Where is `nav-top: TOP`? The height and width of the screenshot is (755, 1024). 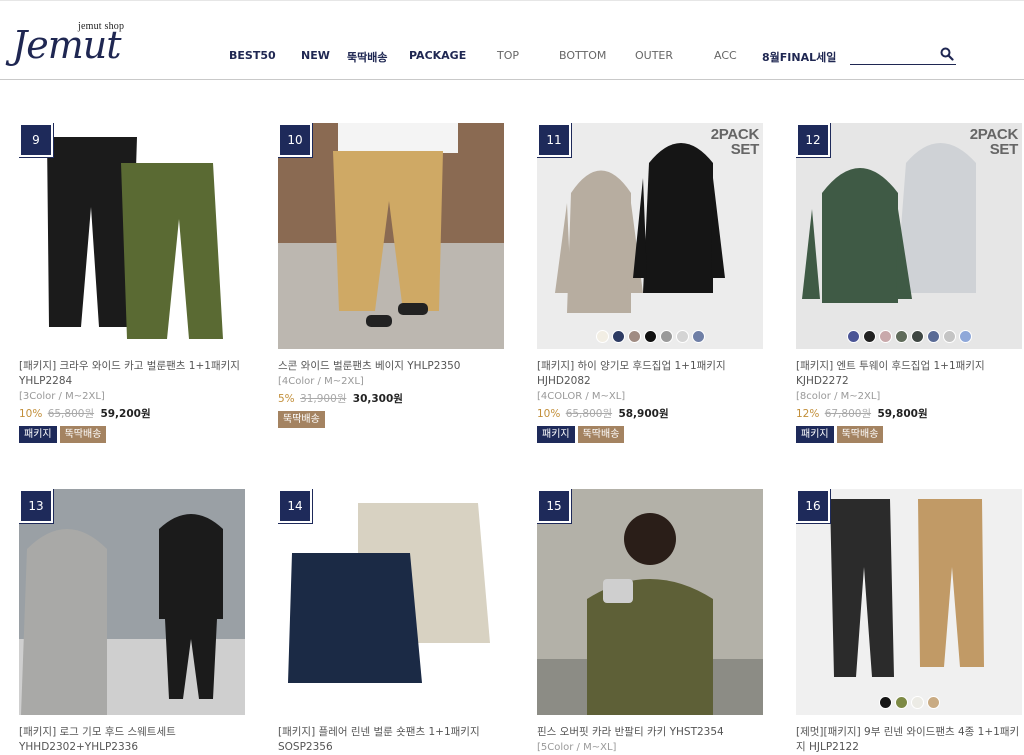
nav-top: TOP is located at coordinates (508, 55).